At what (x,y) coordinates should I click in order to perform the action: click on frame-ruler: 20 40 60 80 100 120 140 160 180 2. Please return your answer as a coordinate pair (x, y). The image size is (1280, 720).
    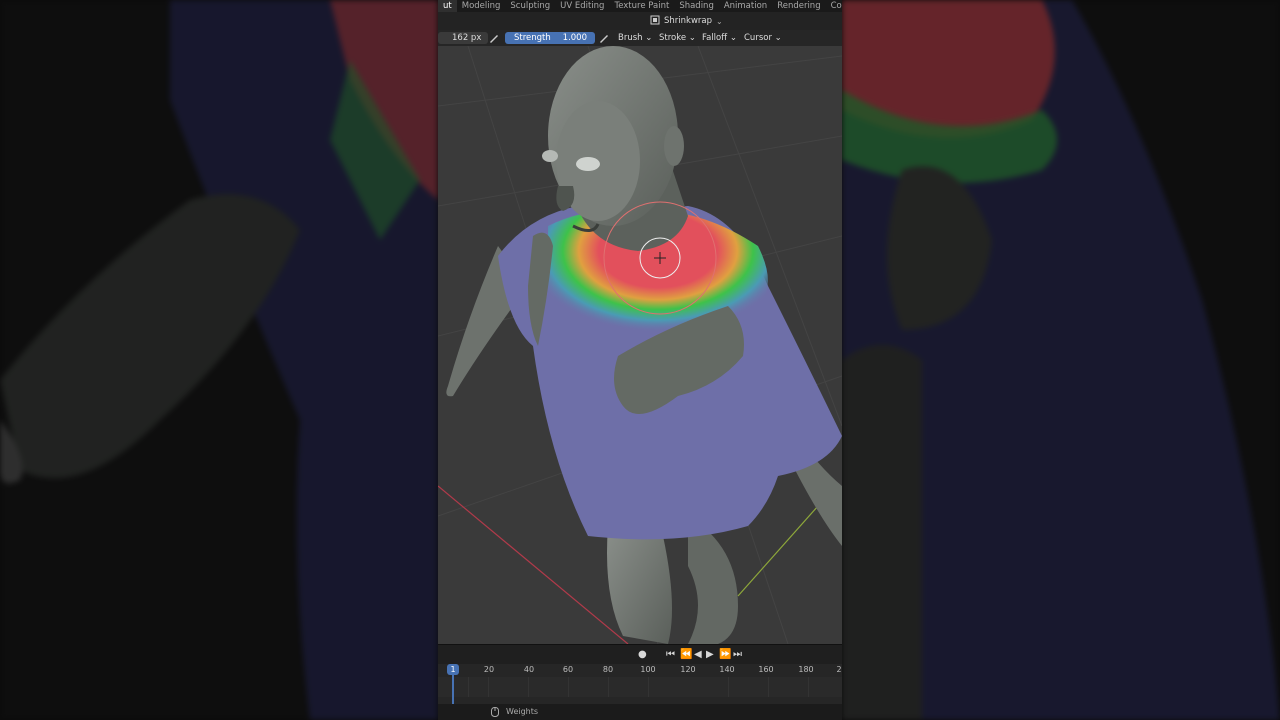
    Looking at the image, I should click on (640, 670).